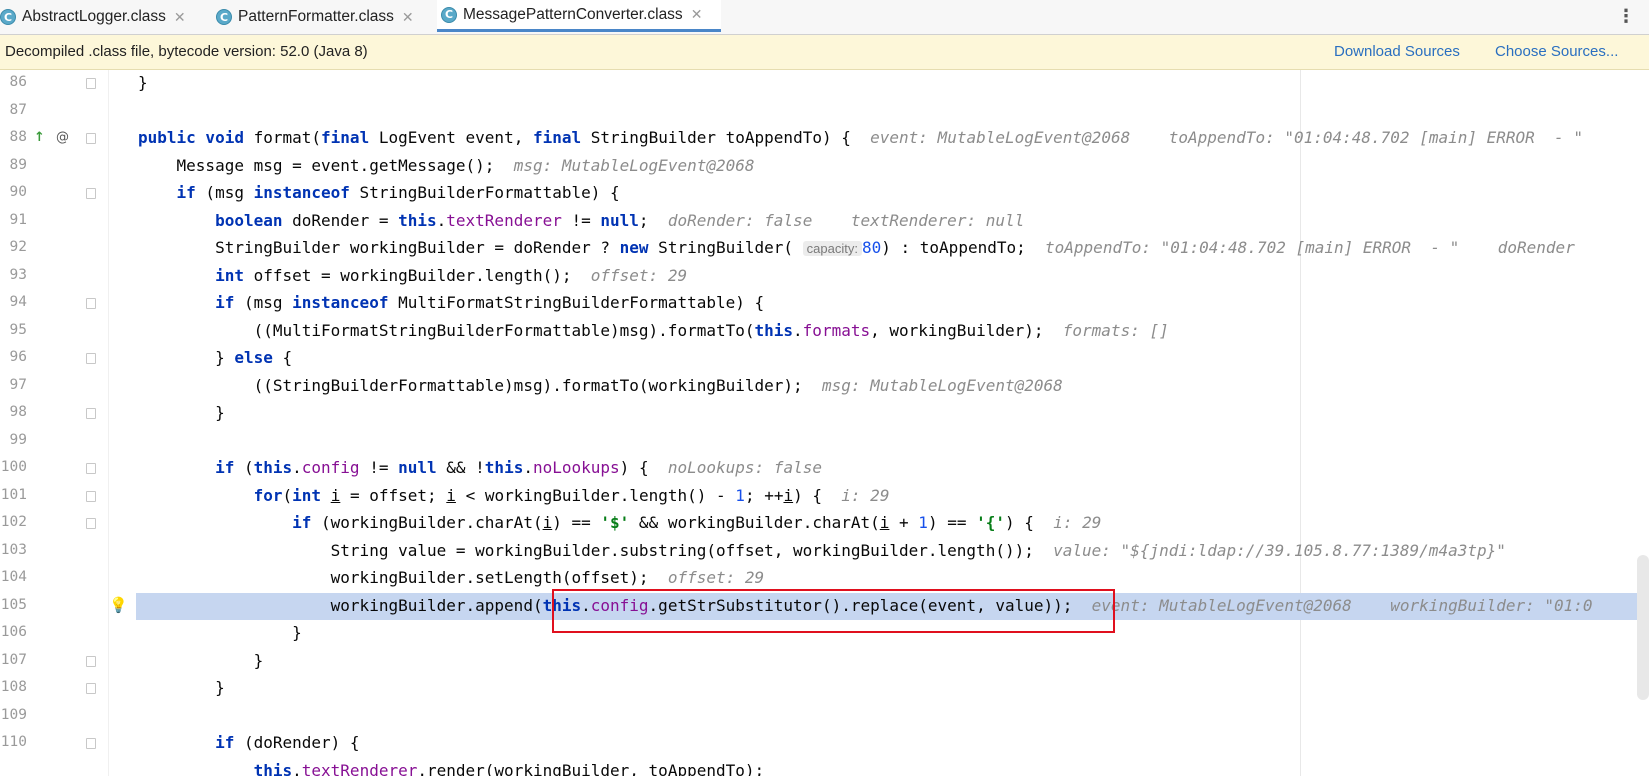  Describe the element at coordinates (832, 248) in the screenshot. I see `parameter-hint: capacity:` at that location.